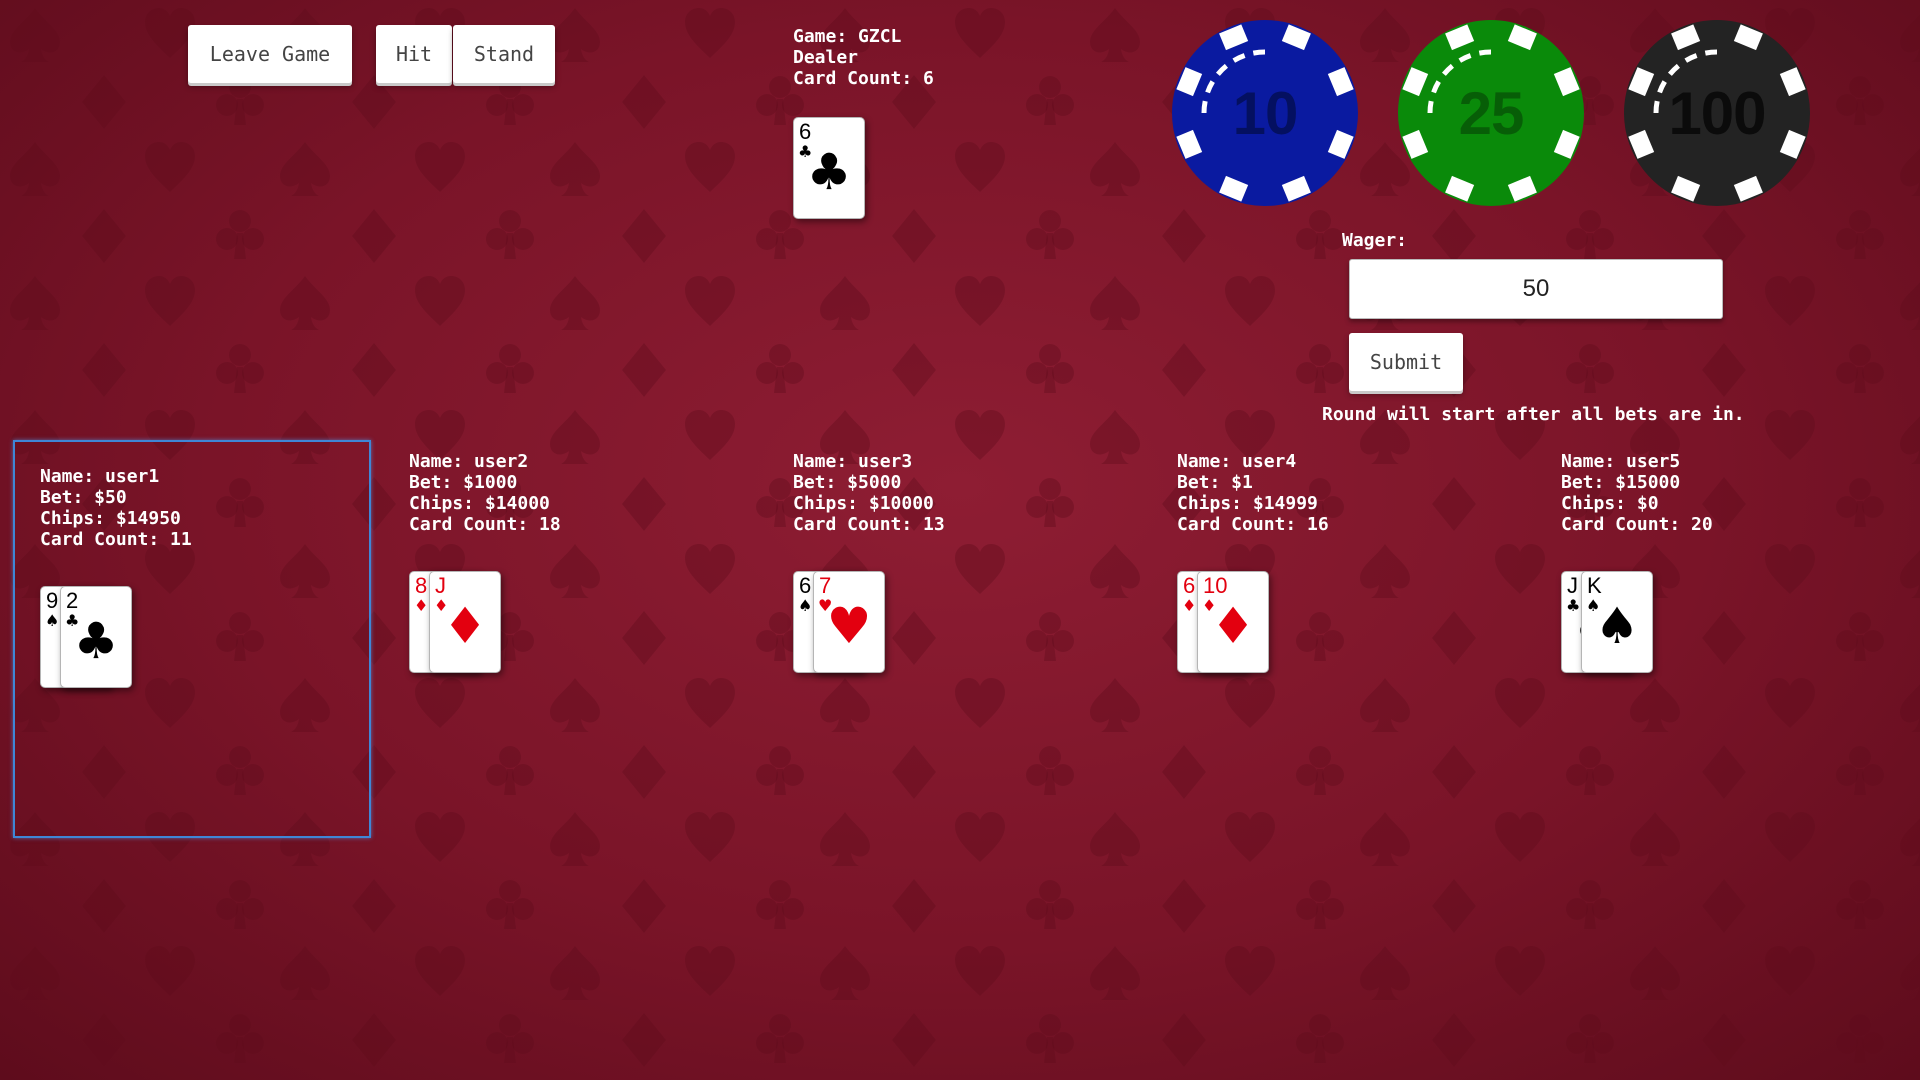 The image size is (1920, 1080). I want to click on chip-value-label: 100, so click(1717, 113).